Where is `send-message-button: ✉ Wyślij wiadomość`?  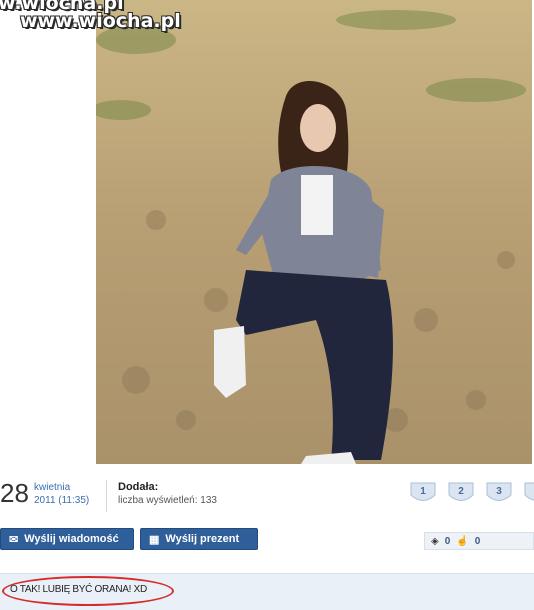 send-message-button: ✉ Wyślij wiadomość is located at coordinates (67, 539).